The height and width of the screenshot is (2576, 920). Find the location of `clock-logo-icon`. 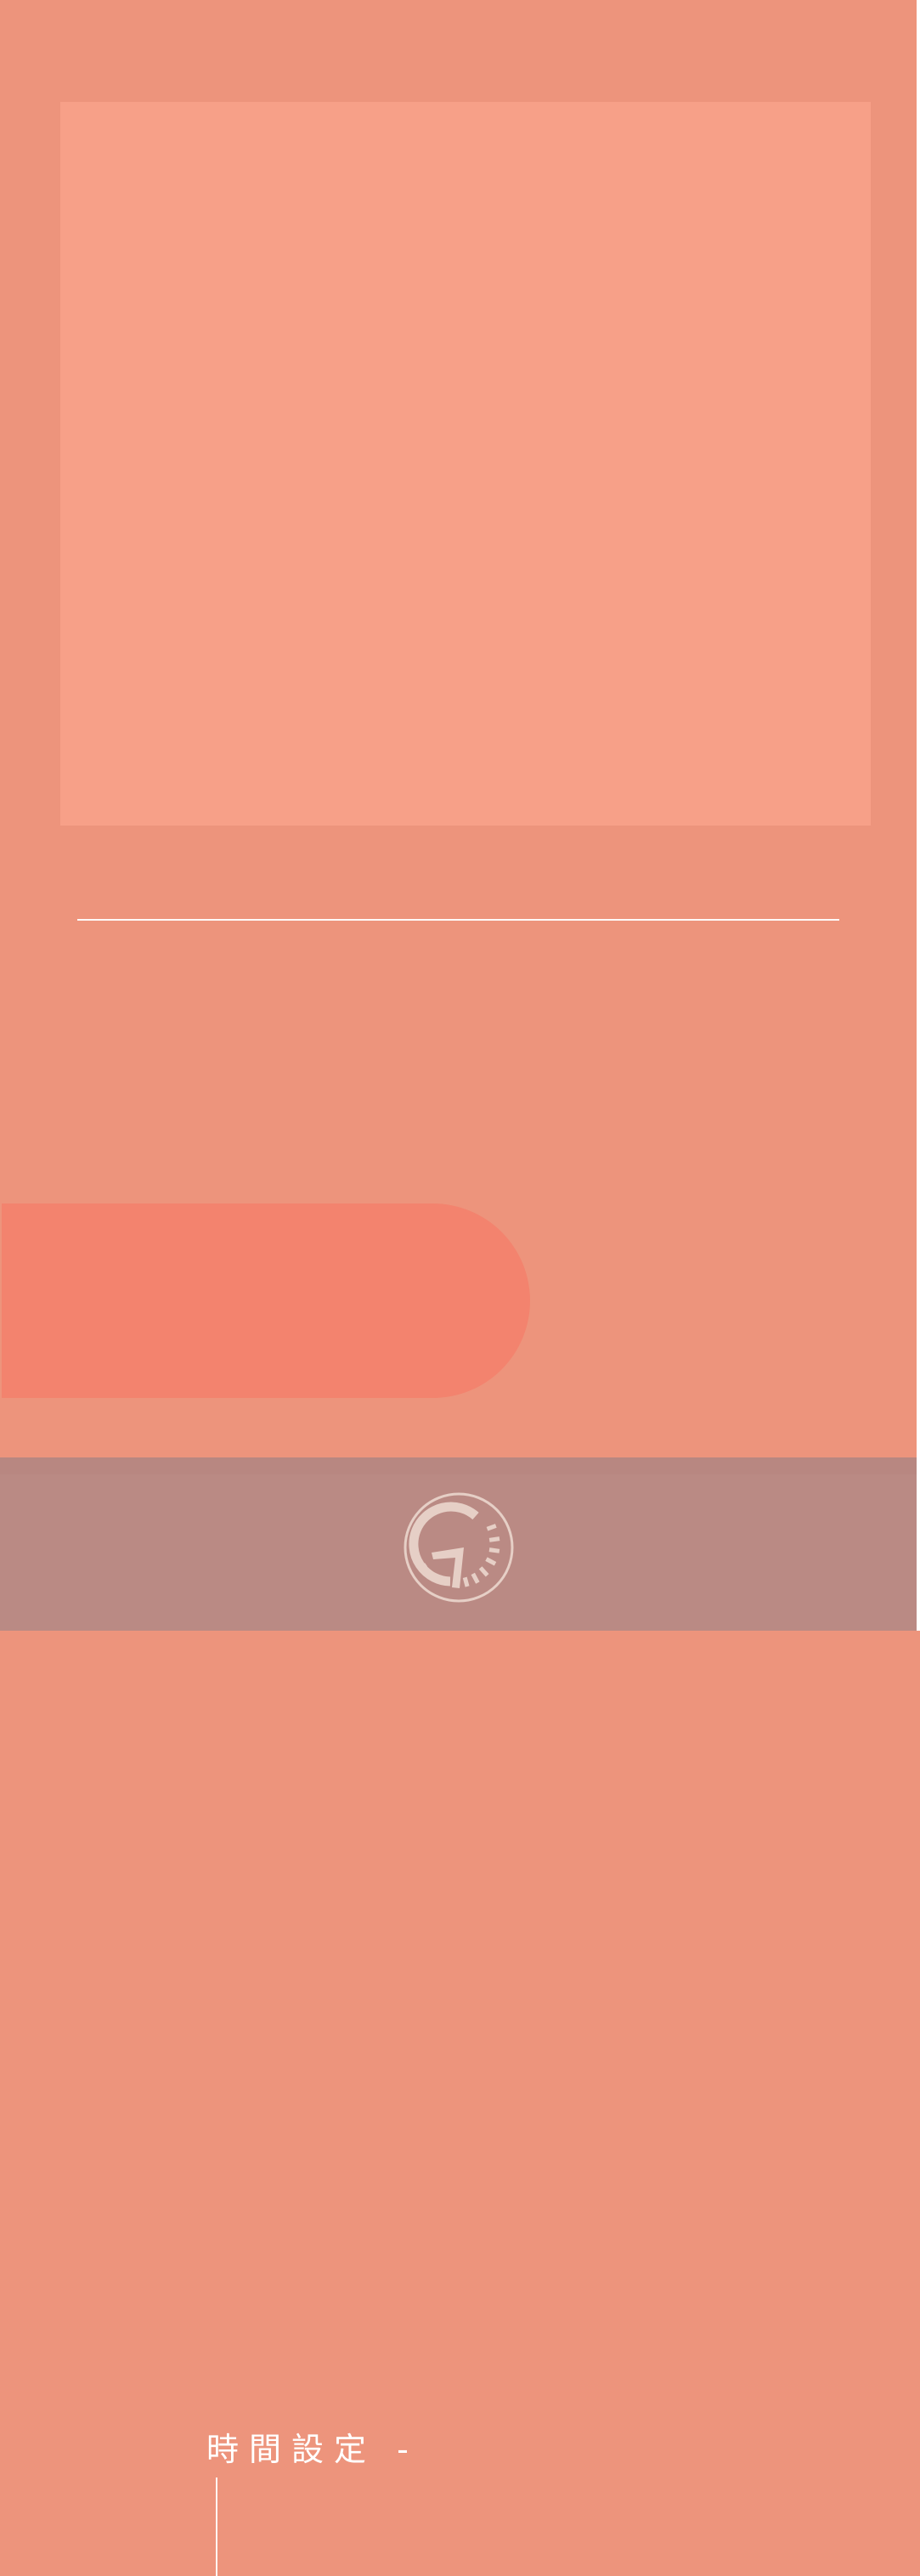

clock-logo-icon is located at coordinates (459, 1547).